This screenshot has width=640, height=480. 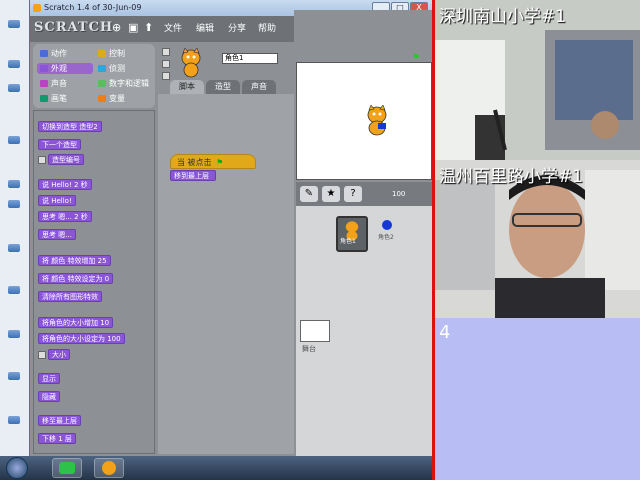 What do you see at coordinates (187, 87) in the screenshot?
I see `tab-scripts: 脚本` at bounding box center [187, 87].